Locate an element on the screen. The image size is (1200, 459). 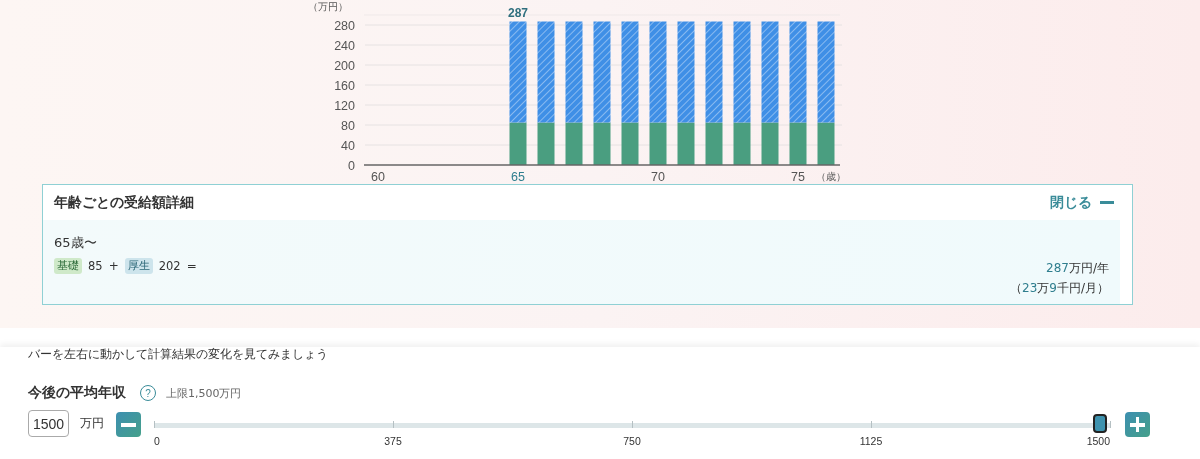
y-axis-label: 120 is located at coordinates (344, 105).